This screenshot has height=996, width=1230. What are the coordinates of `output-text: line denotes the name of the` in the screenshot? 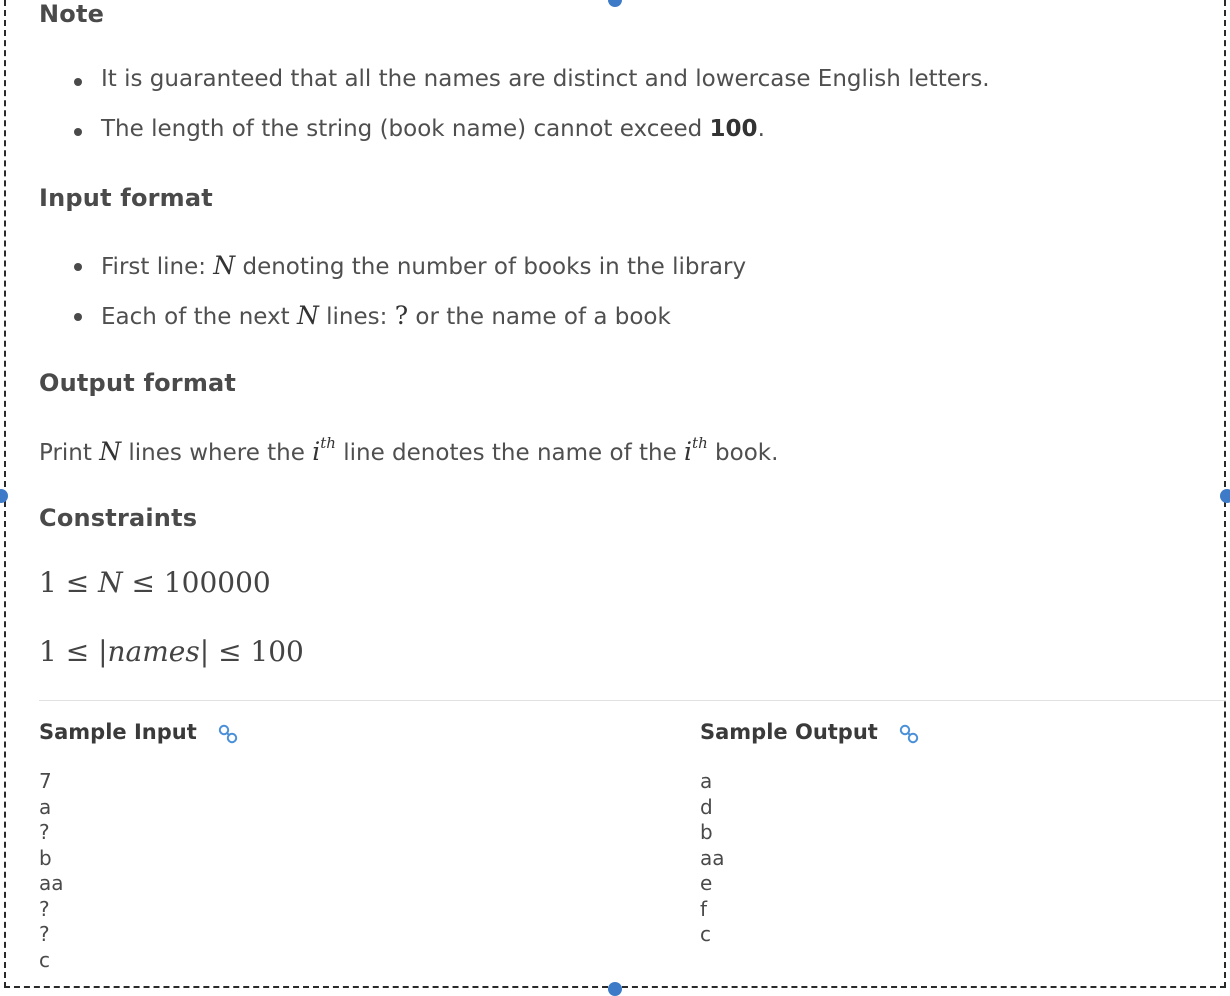 It's located at (510, 453).